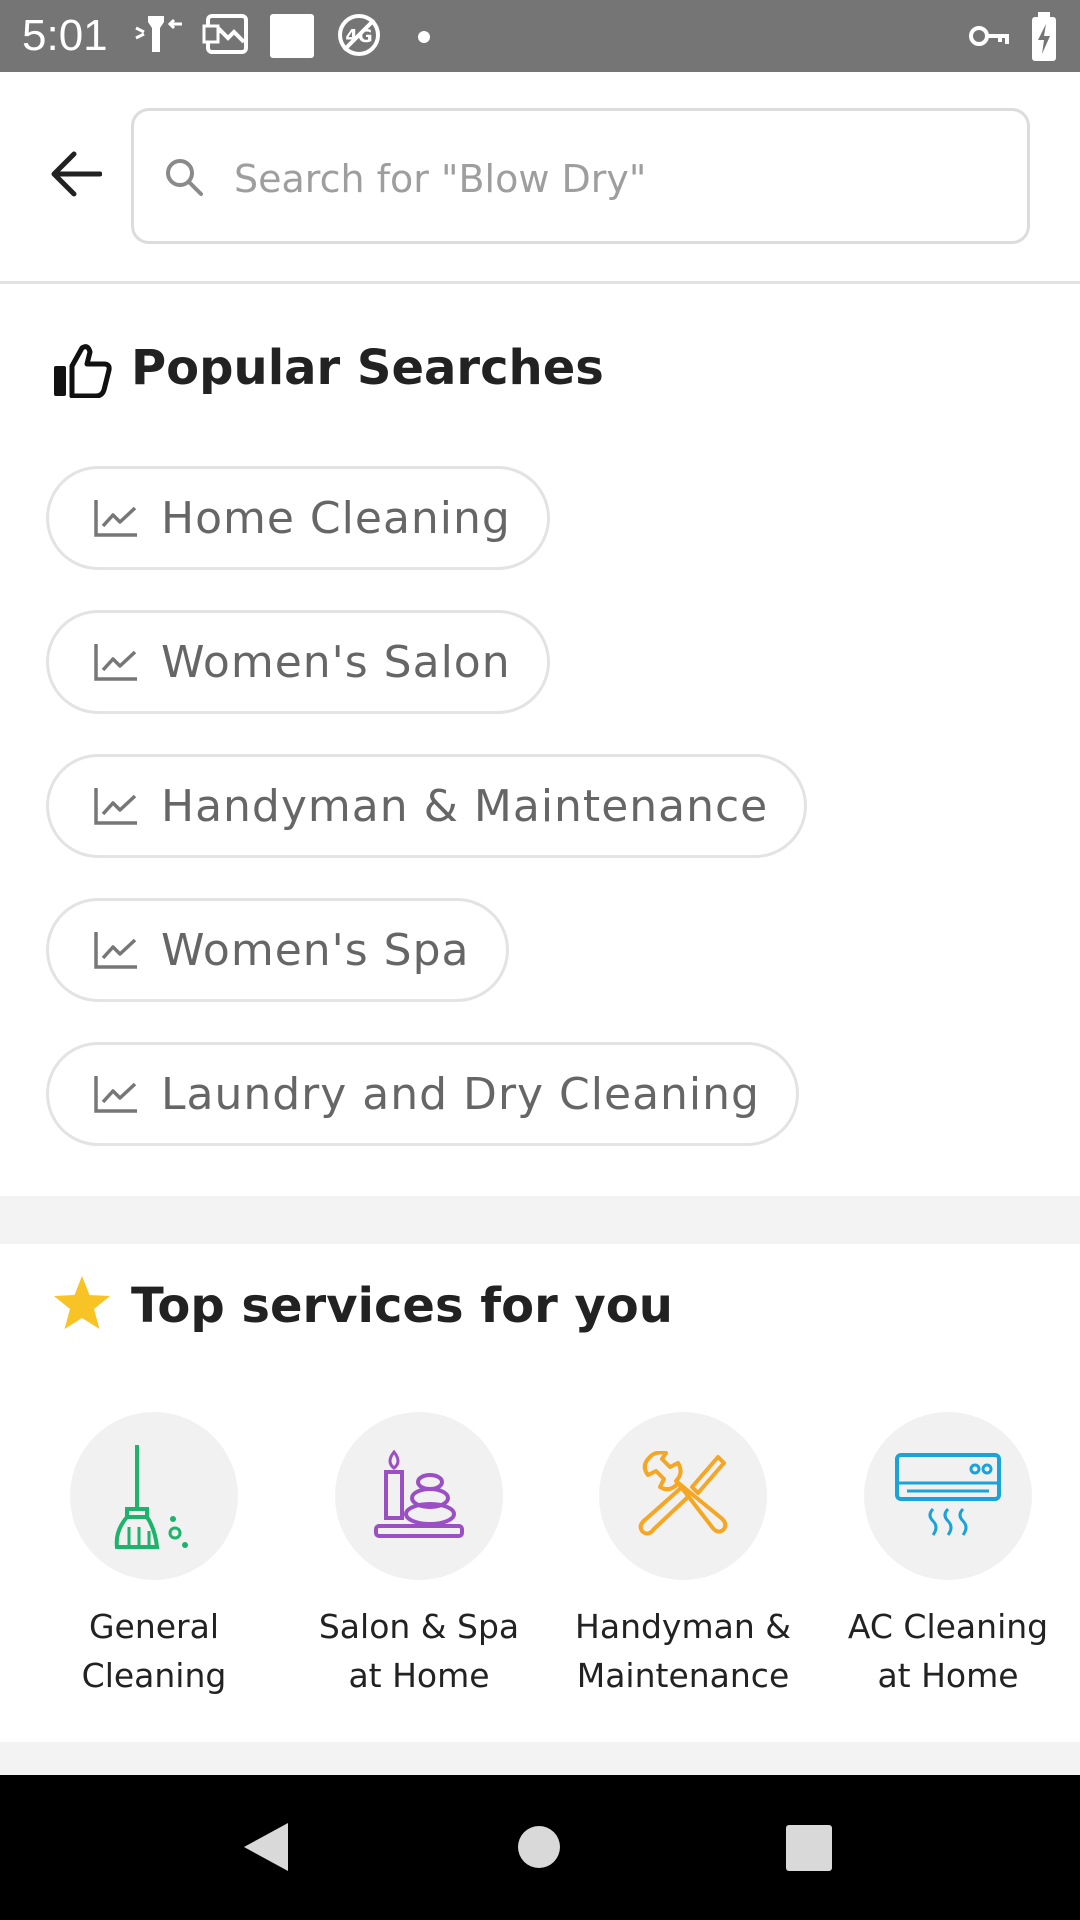 The height and width of the screenshot is (1920, 1080). I want to click on thumbs-up-icon, so click(83, 371).